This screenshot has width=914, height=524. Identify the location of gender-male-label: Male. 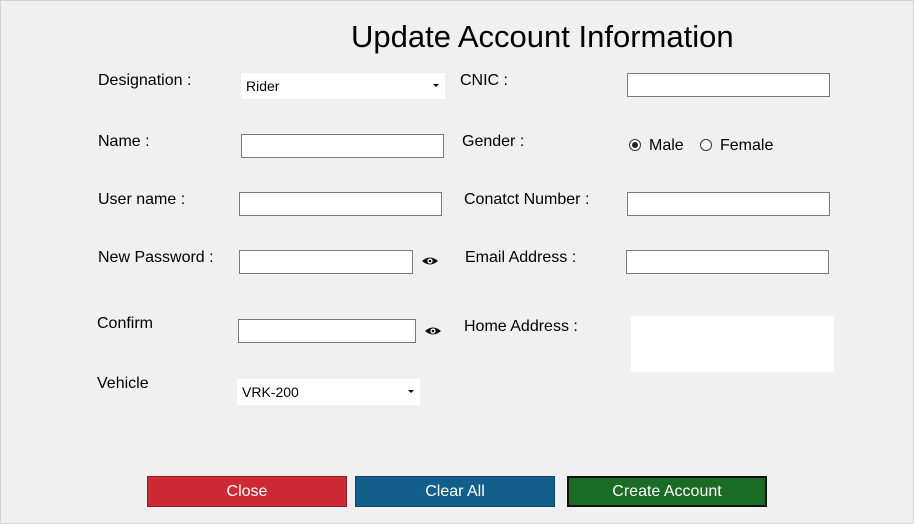
(666, 146).